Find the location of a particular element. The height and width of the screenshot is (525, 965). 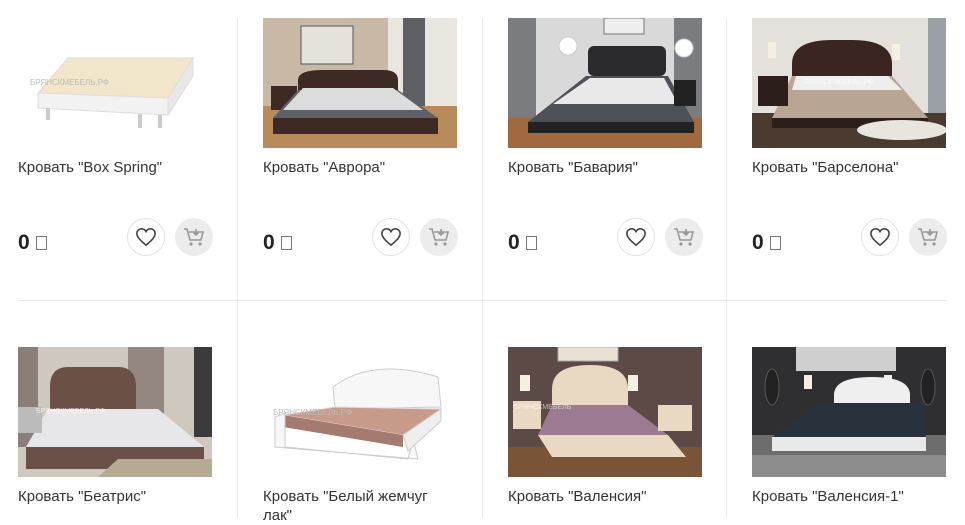

product-title: Кровать "Беатрис" is located at coordinates (115, 496).